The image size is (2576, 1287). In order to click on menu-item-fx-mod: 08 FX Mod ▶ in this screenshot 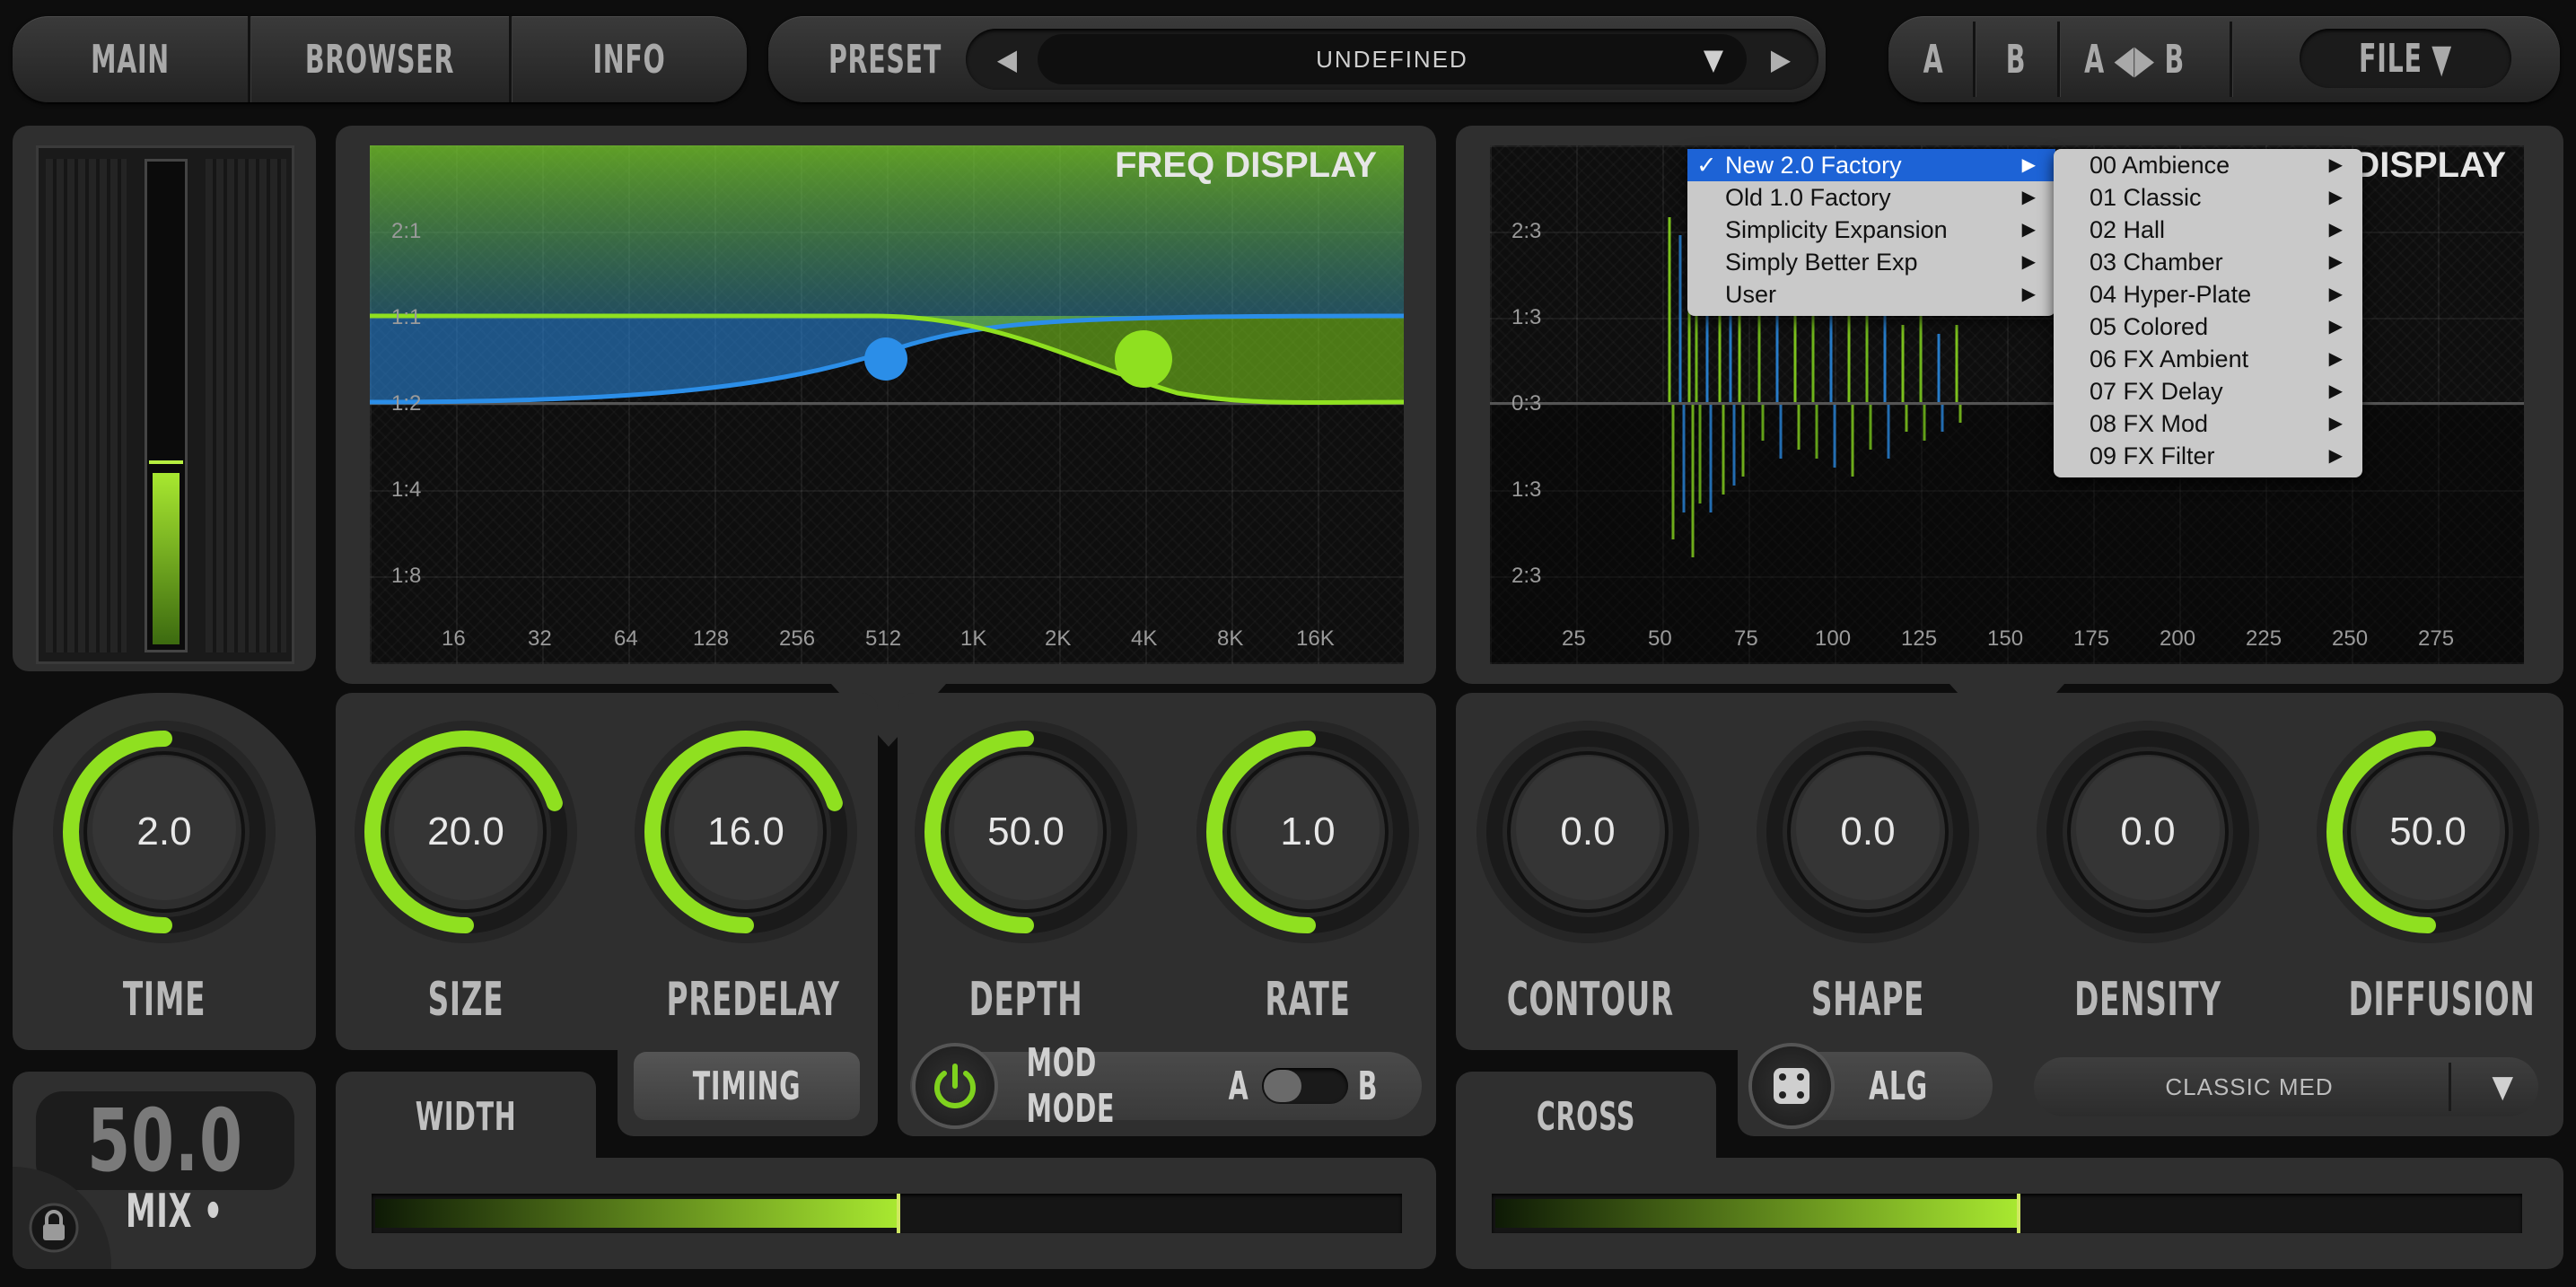, I will do `click(2208, 423)`.